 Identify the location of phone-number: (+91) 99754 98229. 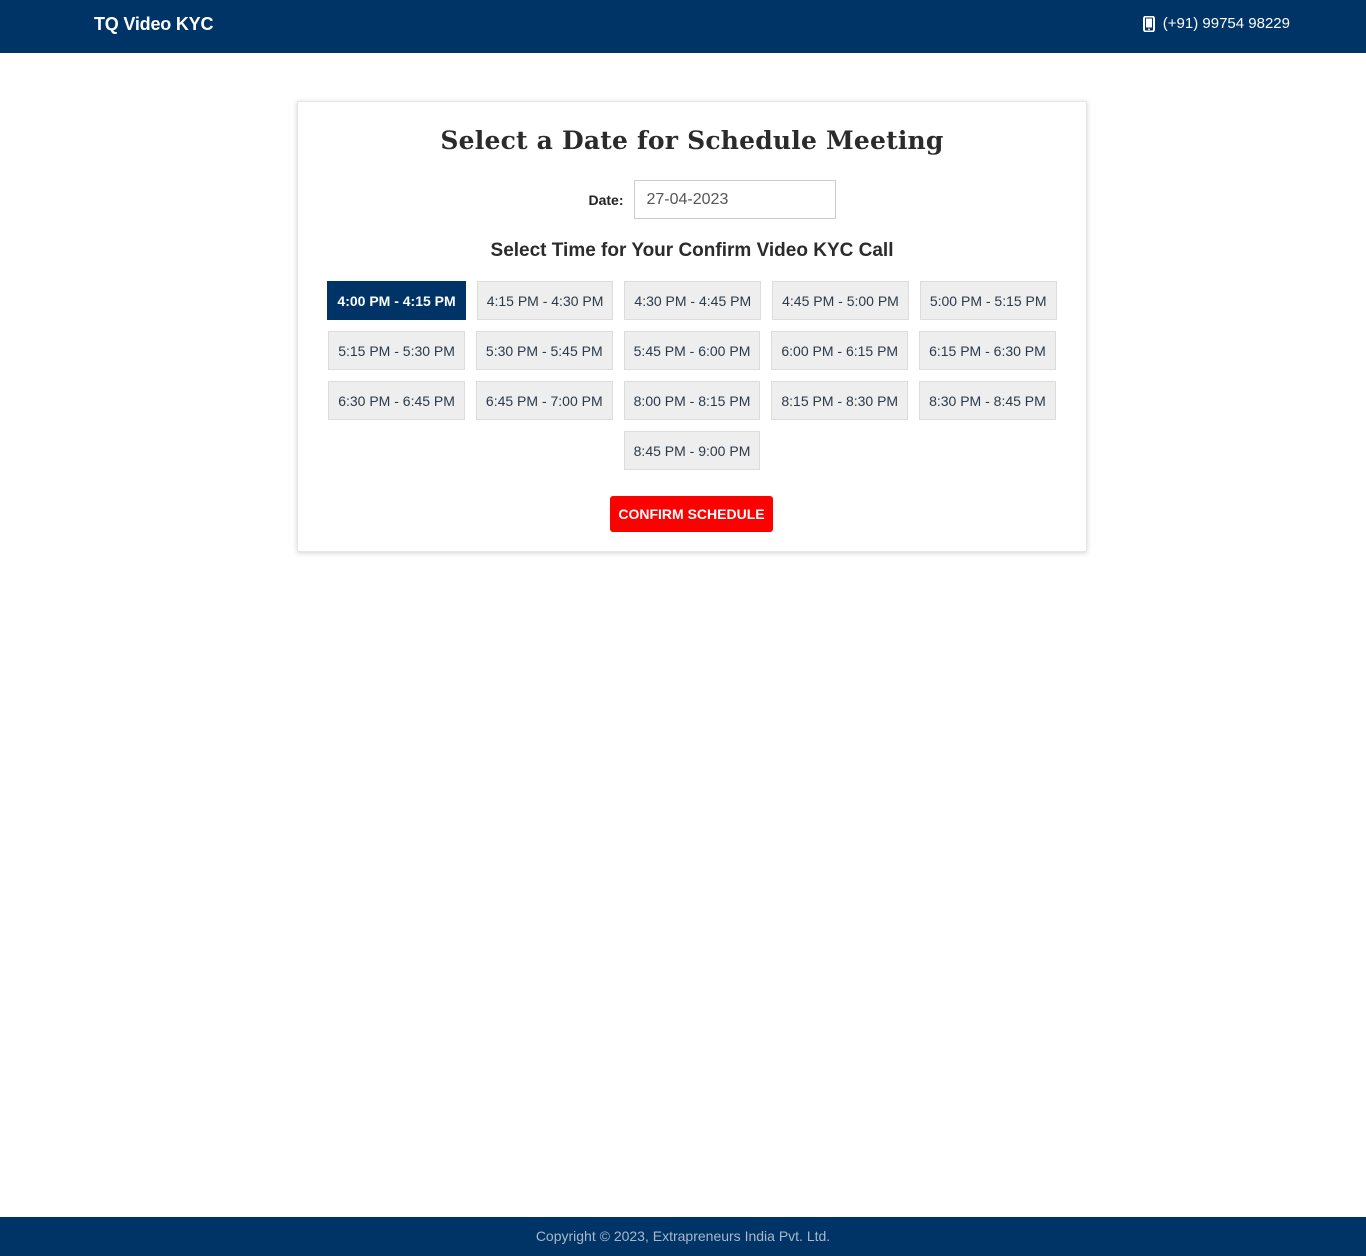
(1226, 23).